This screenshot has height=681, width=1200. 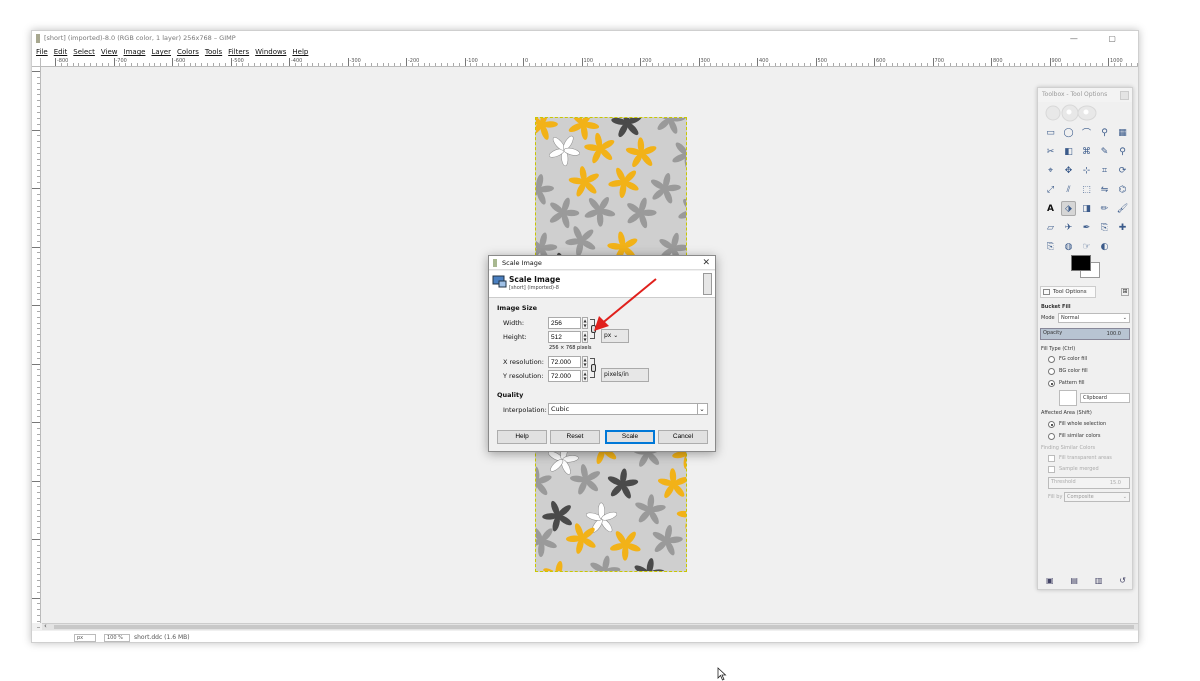 What do you see at coordinates (1104, 170) in the screenshot?
I see `crop-tool-icon: ⌗` at bounding box center [1104, 170].